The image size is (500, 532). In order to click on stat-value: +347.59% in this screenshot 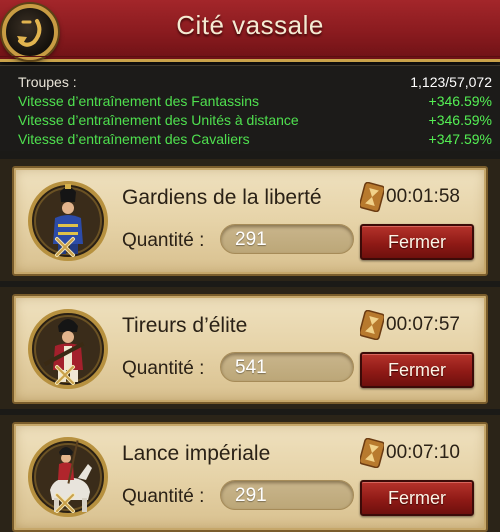, I will do `click(460, 139)`.